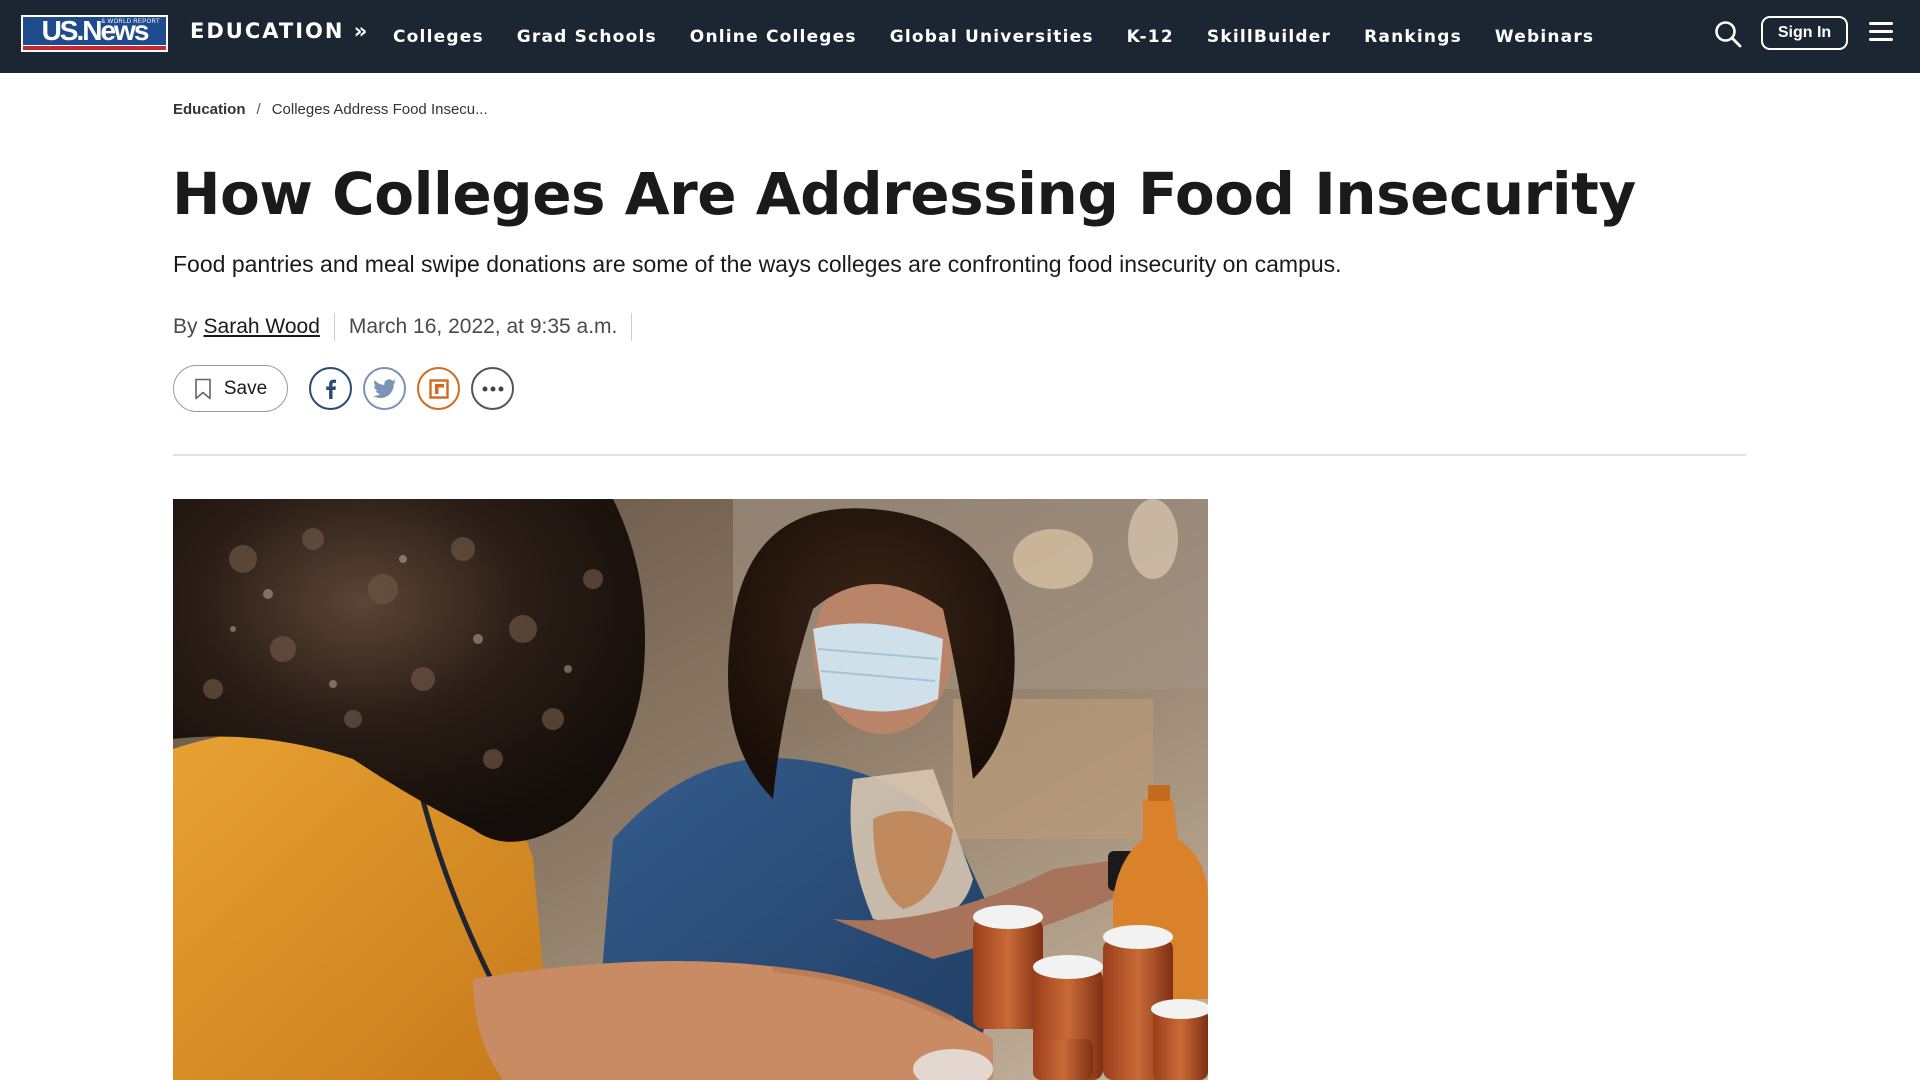 This screenshot has width=1920, height=1080. I want to click on byline-divider, so click(334, 327).